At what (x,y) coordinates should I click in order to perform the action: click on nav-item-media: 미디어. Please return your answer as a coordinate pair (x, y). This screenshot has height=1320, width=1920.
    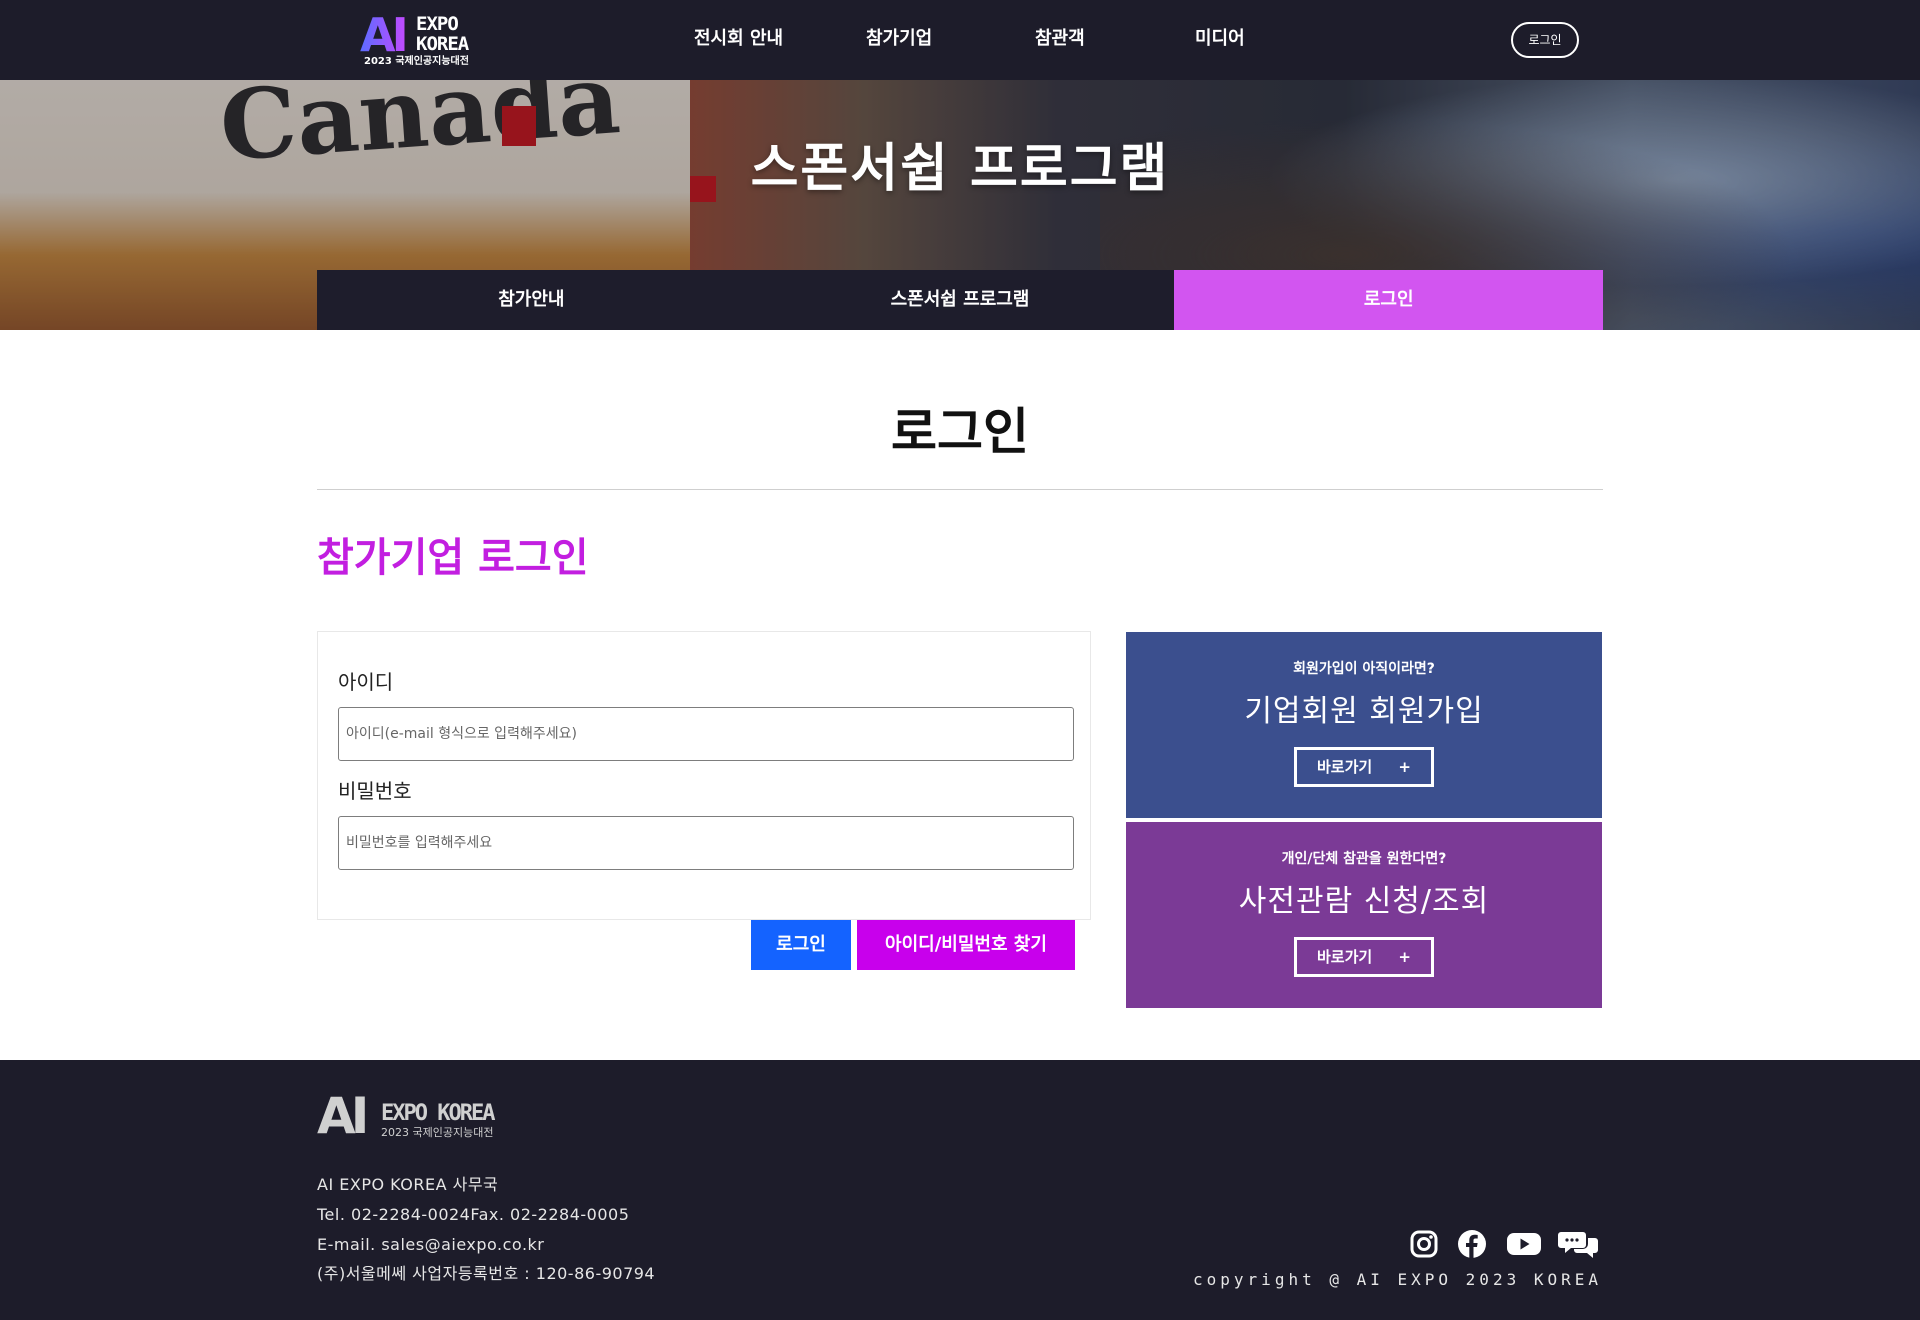
    Looking at the image, I should click on (1220, 39).